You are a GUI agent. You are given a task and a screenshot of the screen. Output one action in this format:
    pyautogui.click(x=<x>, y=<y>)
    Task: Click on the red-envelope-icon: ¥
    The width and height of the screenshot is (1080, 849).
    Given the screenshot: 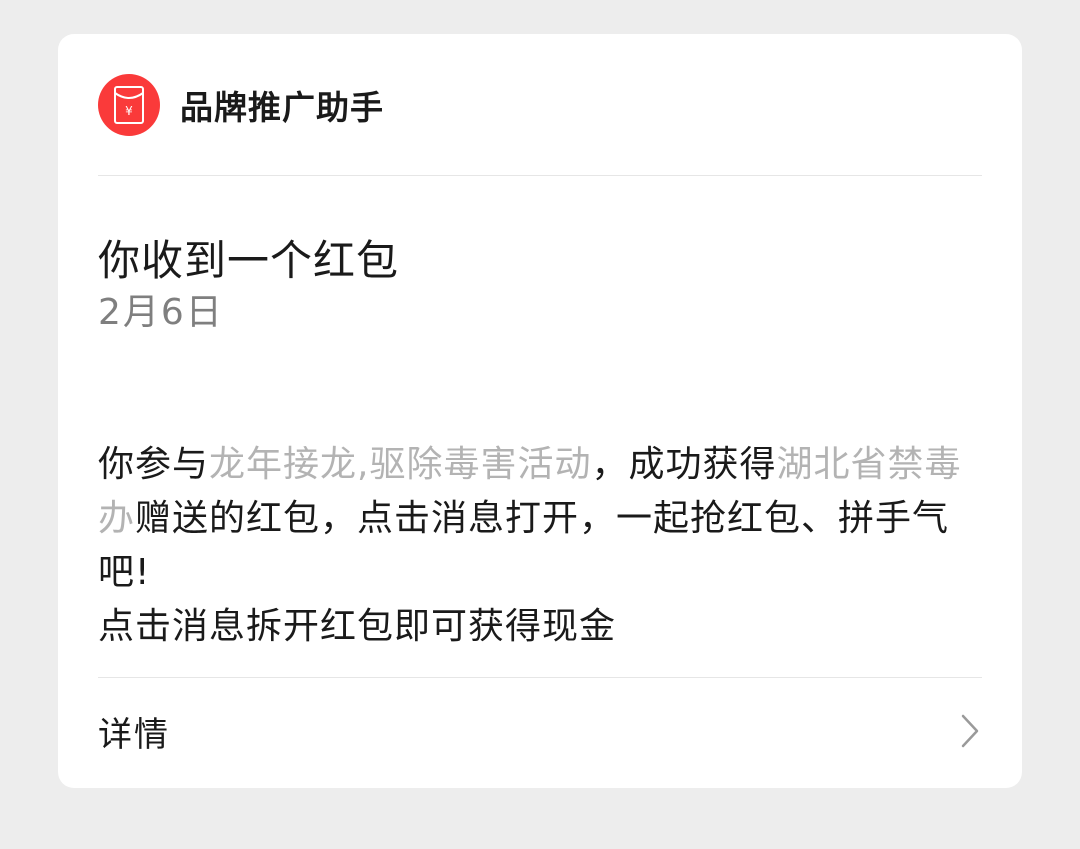 What is the action you would take?
    pyautogui.click(x=129, y=105)
    